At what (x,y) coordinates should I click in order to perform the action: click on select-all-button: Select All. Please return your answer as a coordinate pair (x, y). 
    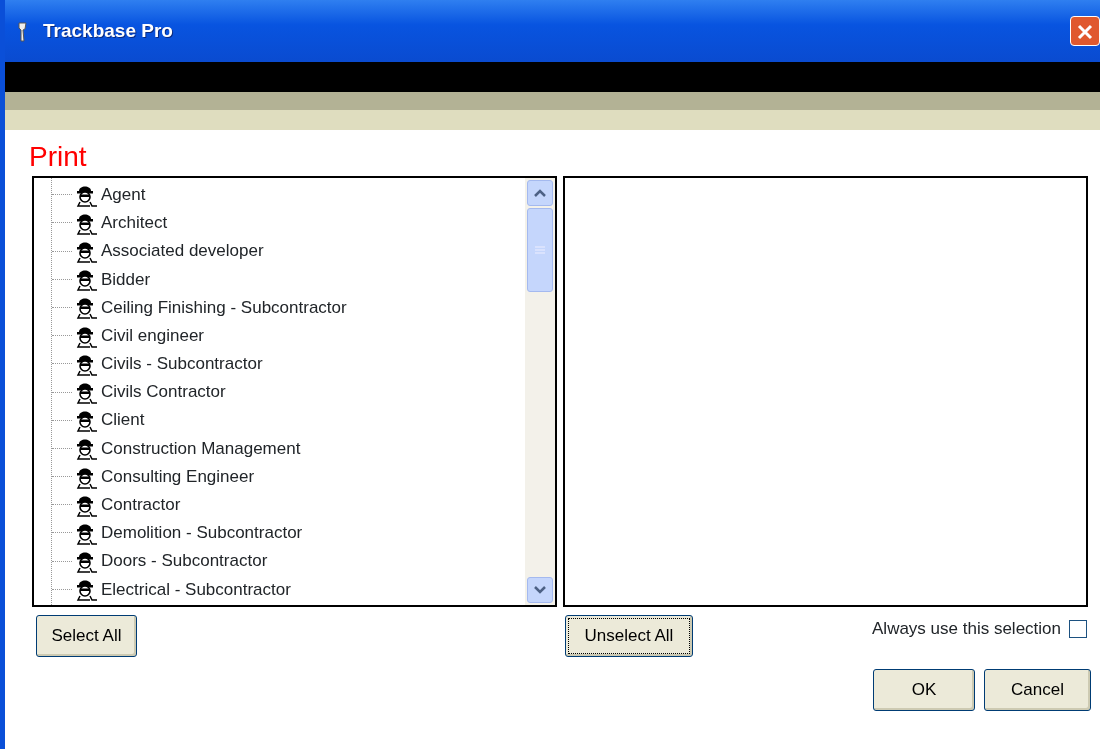
    Looking at the image, I should click on (86, 635).